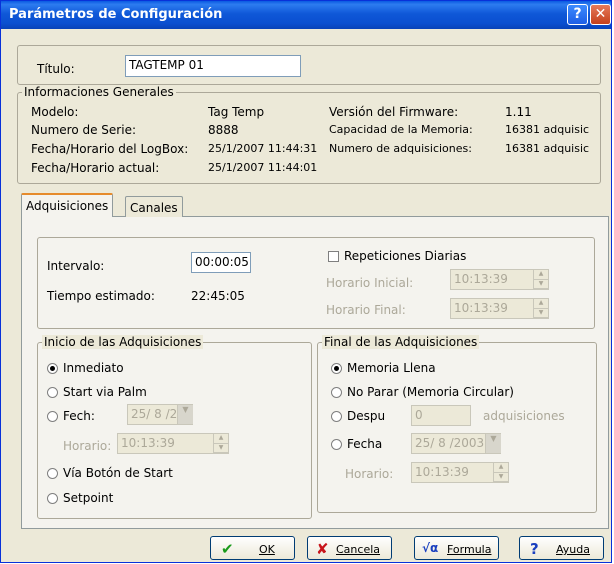 The height and width of the screenshot is (564, 614). Describe the element at coordinates (469, 549) in the screenshot. I see `formula-button-label: Formula` at that location.